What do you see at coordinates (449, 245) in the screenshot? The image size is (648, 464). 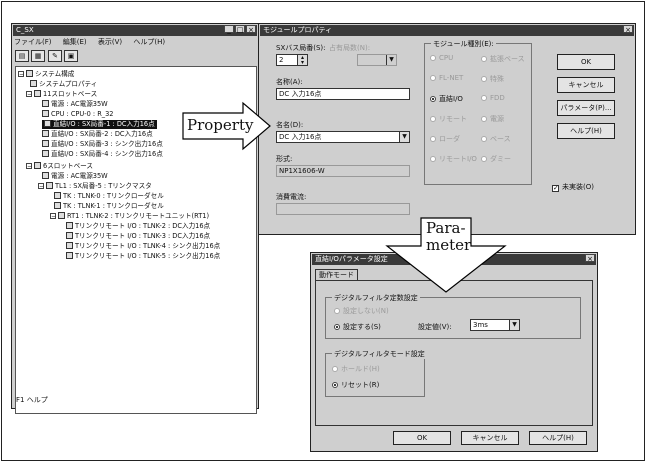 I see `parameter-callout-label-2: meter` at bounding box center [449, 245].